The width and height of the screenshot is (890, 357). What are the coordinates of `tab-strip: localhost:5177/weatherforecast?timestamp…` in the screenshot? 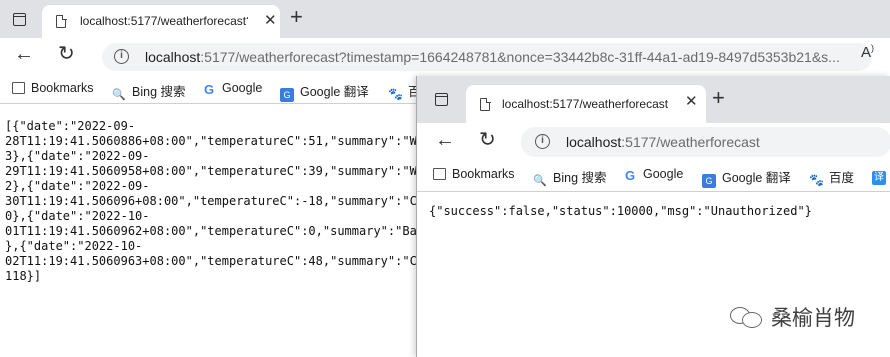 It's located at (445, 19).